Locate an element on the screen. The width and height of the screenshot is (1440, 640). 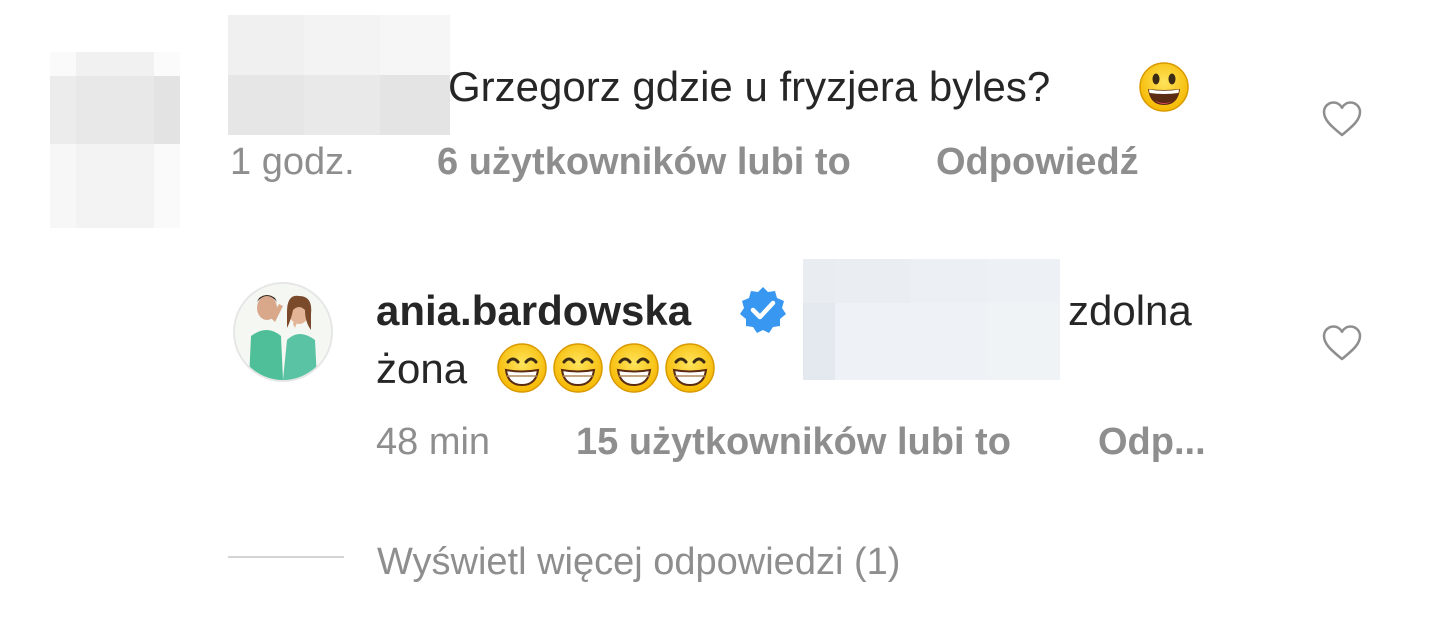
grinning-face-emoji-icon is located at coordinates (1164, 87).